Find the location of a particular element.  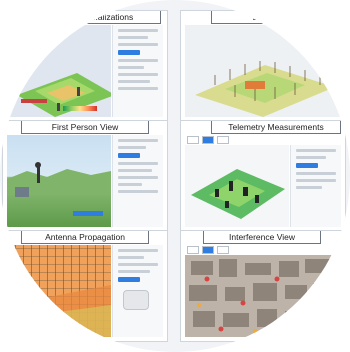

panel-title: First Person View is located at coordinates (85, 127).